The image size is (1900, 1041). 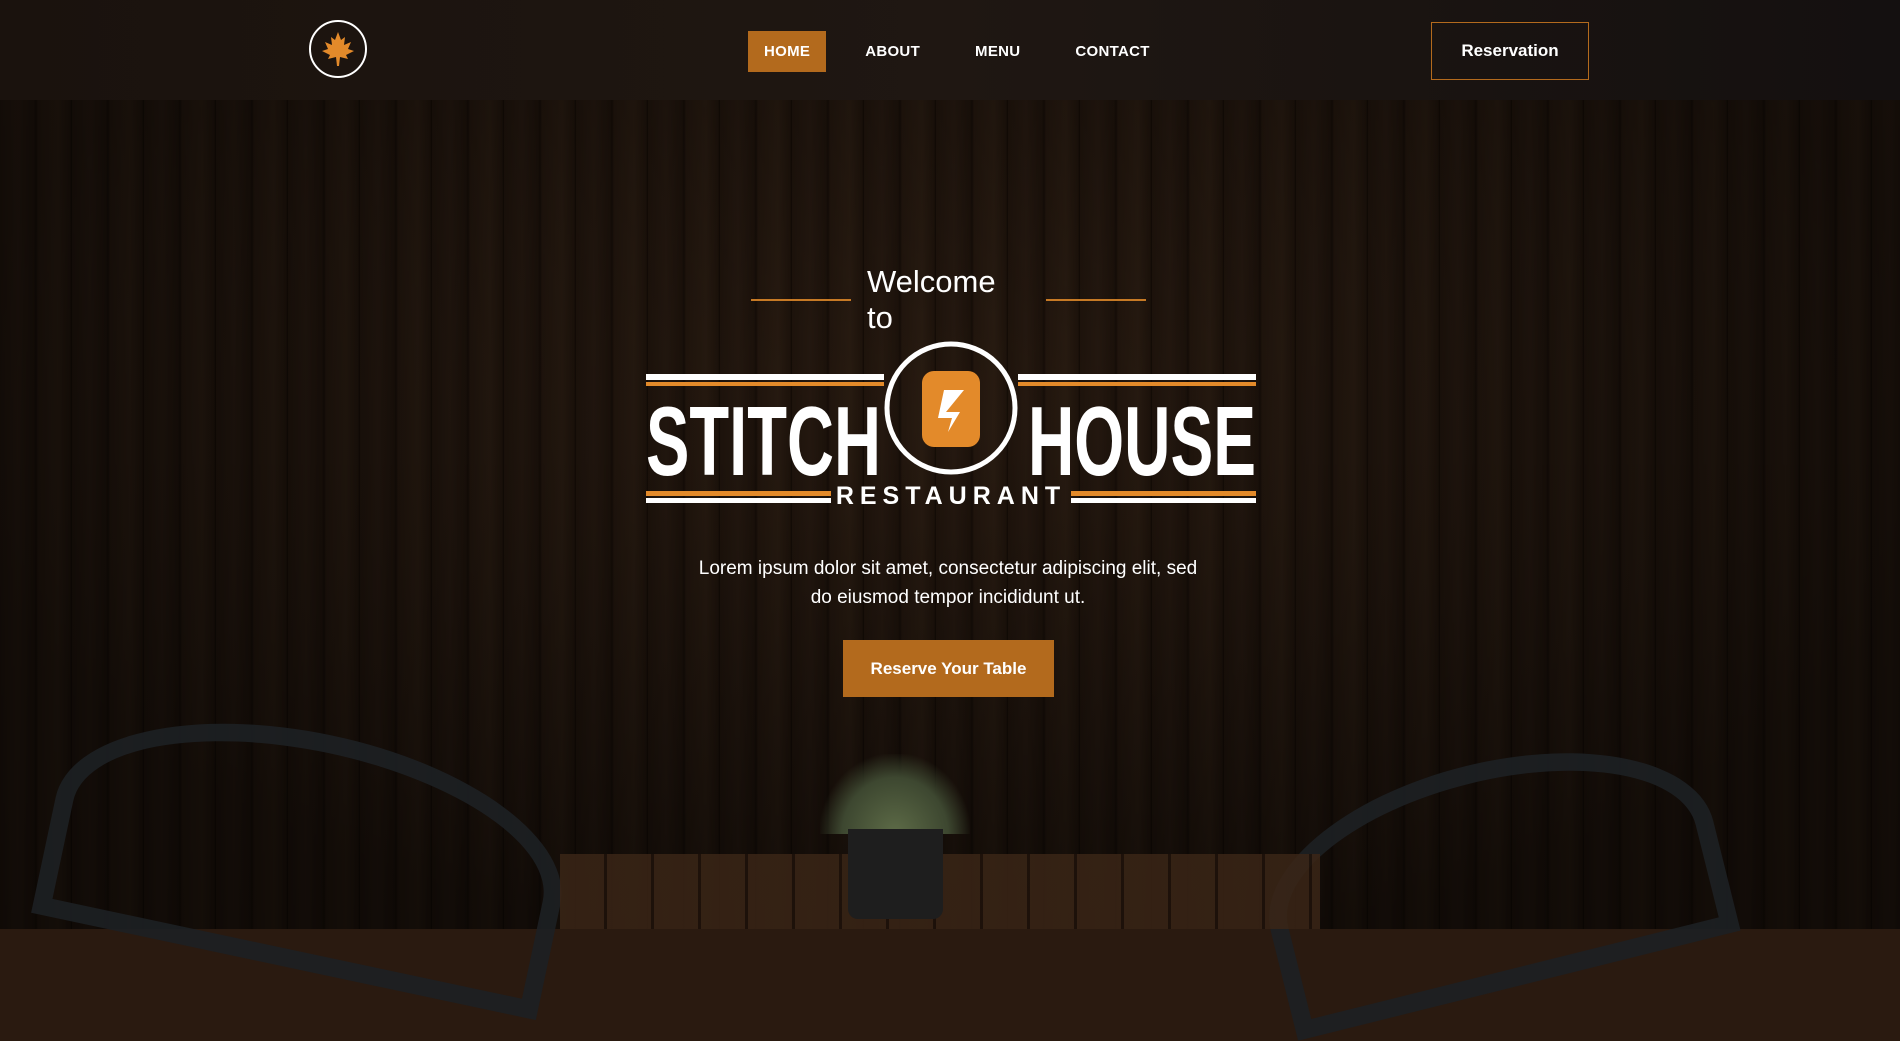 What do you see at coordinates (1096, 300) in the screenshot?
I see `welcome-line-right` at bounding box center [1096, 300].